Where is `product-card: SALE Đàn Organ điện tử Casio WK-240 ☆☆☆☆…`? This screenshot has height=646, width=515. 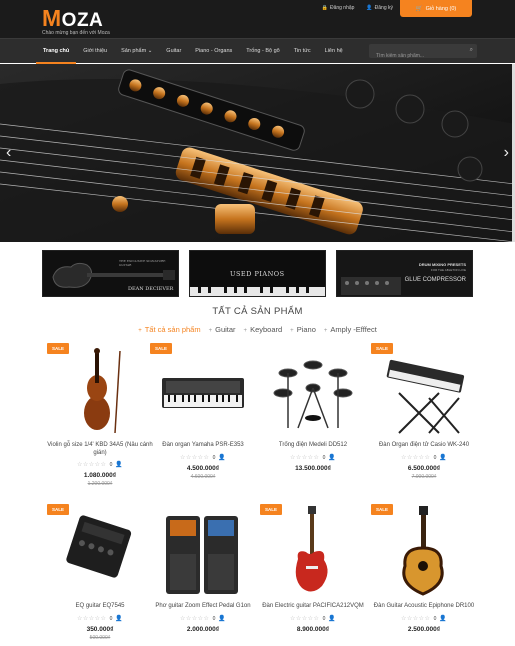
product-card: SALE Đàn Organ điện tử Casio WK-240 ☆☆☆☆… is located at coordinates (424, 411).